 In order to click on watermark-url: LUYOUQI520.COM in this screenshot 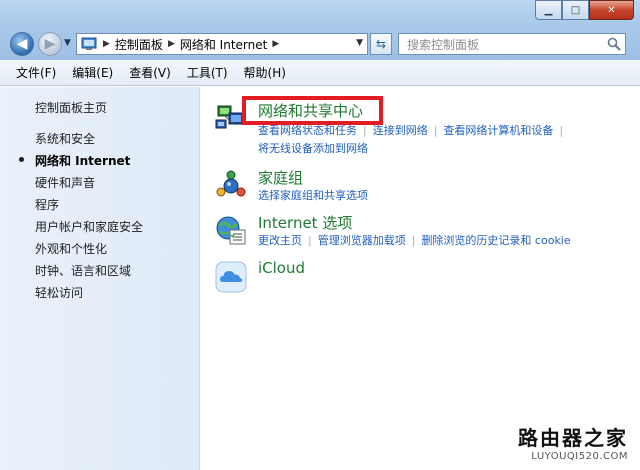, I will do `click(579, 456)`.